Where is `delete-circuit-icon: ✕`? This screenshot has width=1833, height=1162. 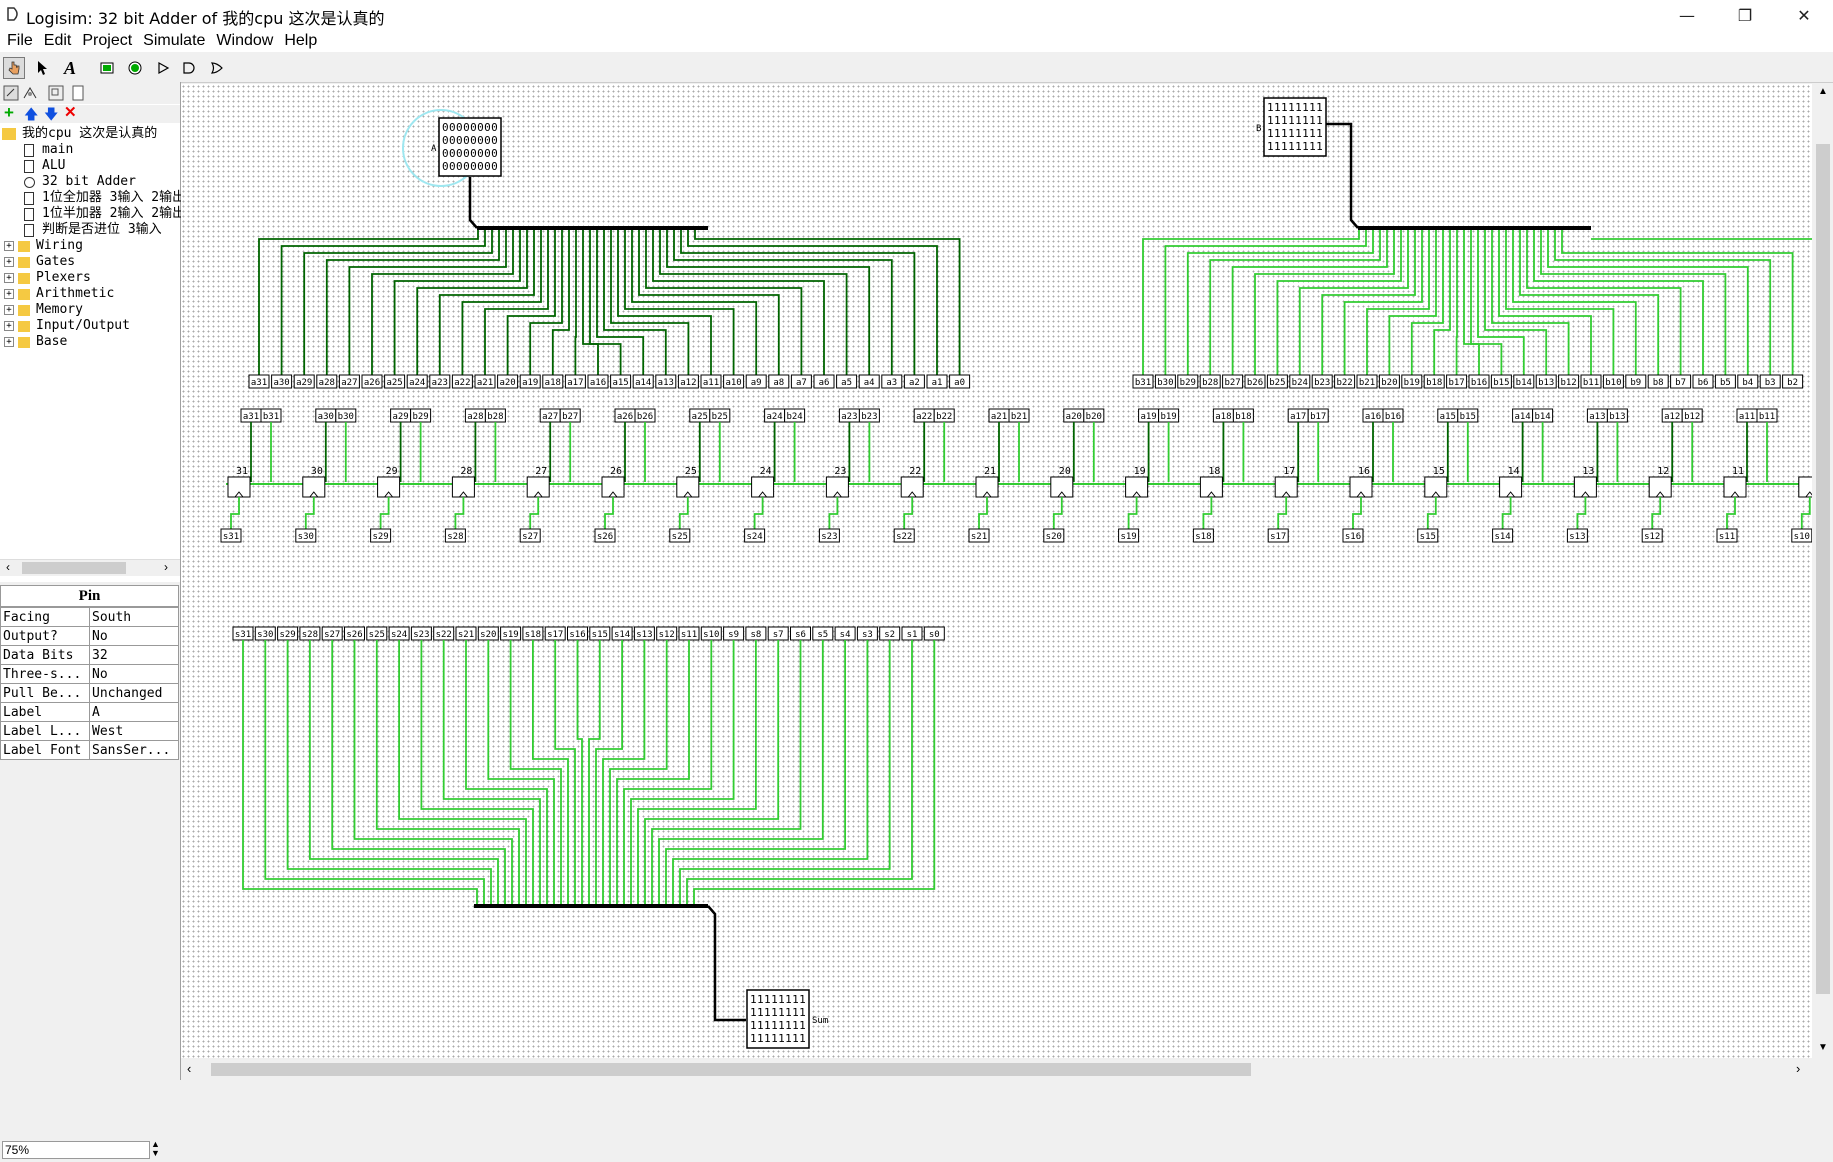
delete-circuit-icon: ✕ is located at coordinates (70, 112).